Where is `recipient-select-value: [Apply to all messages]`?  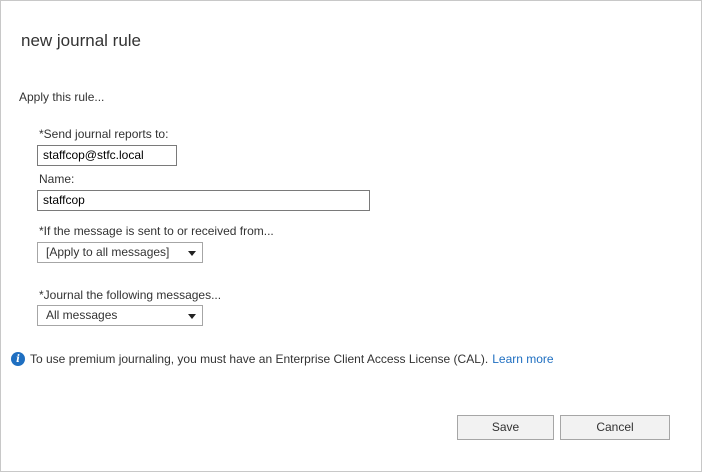 recipient-select-value: [Apply to all messages] is located at coordinates (108, 252).